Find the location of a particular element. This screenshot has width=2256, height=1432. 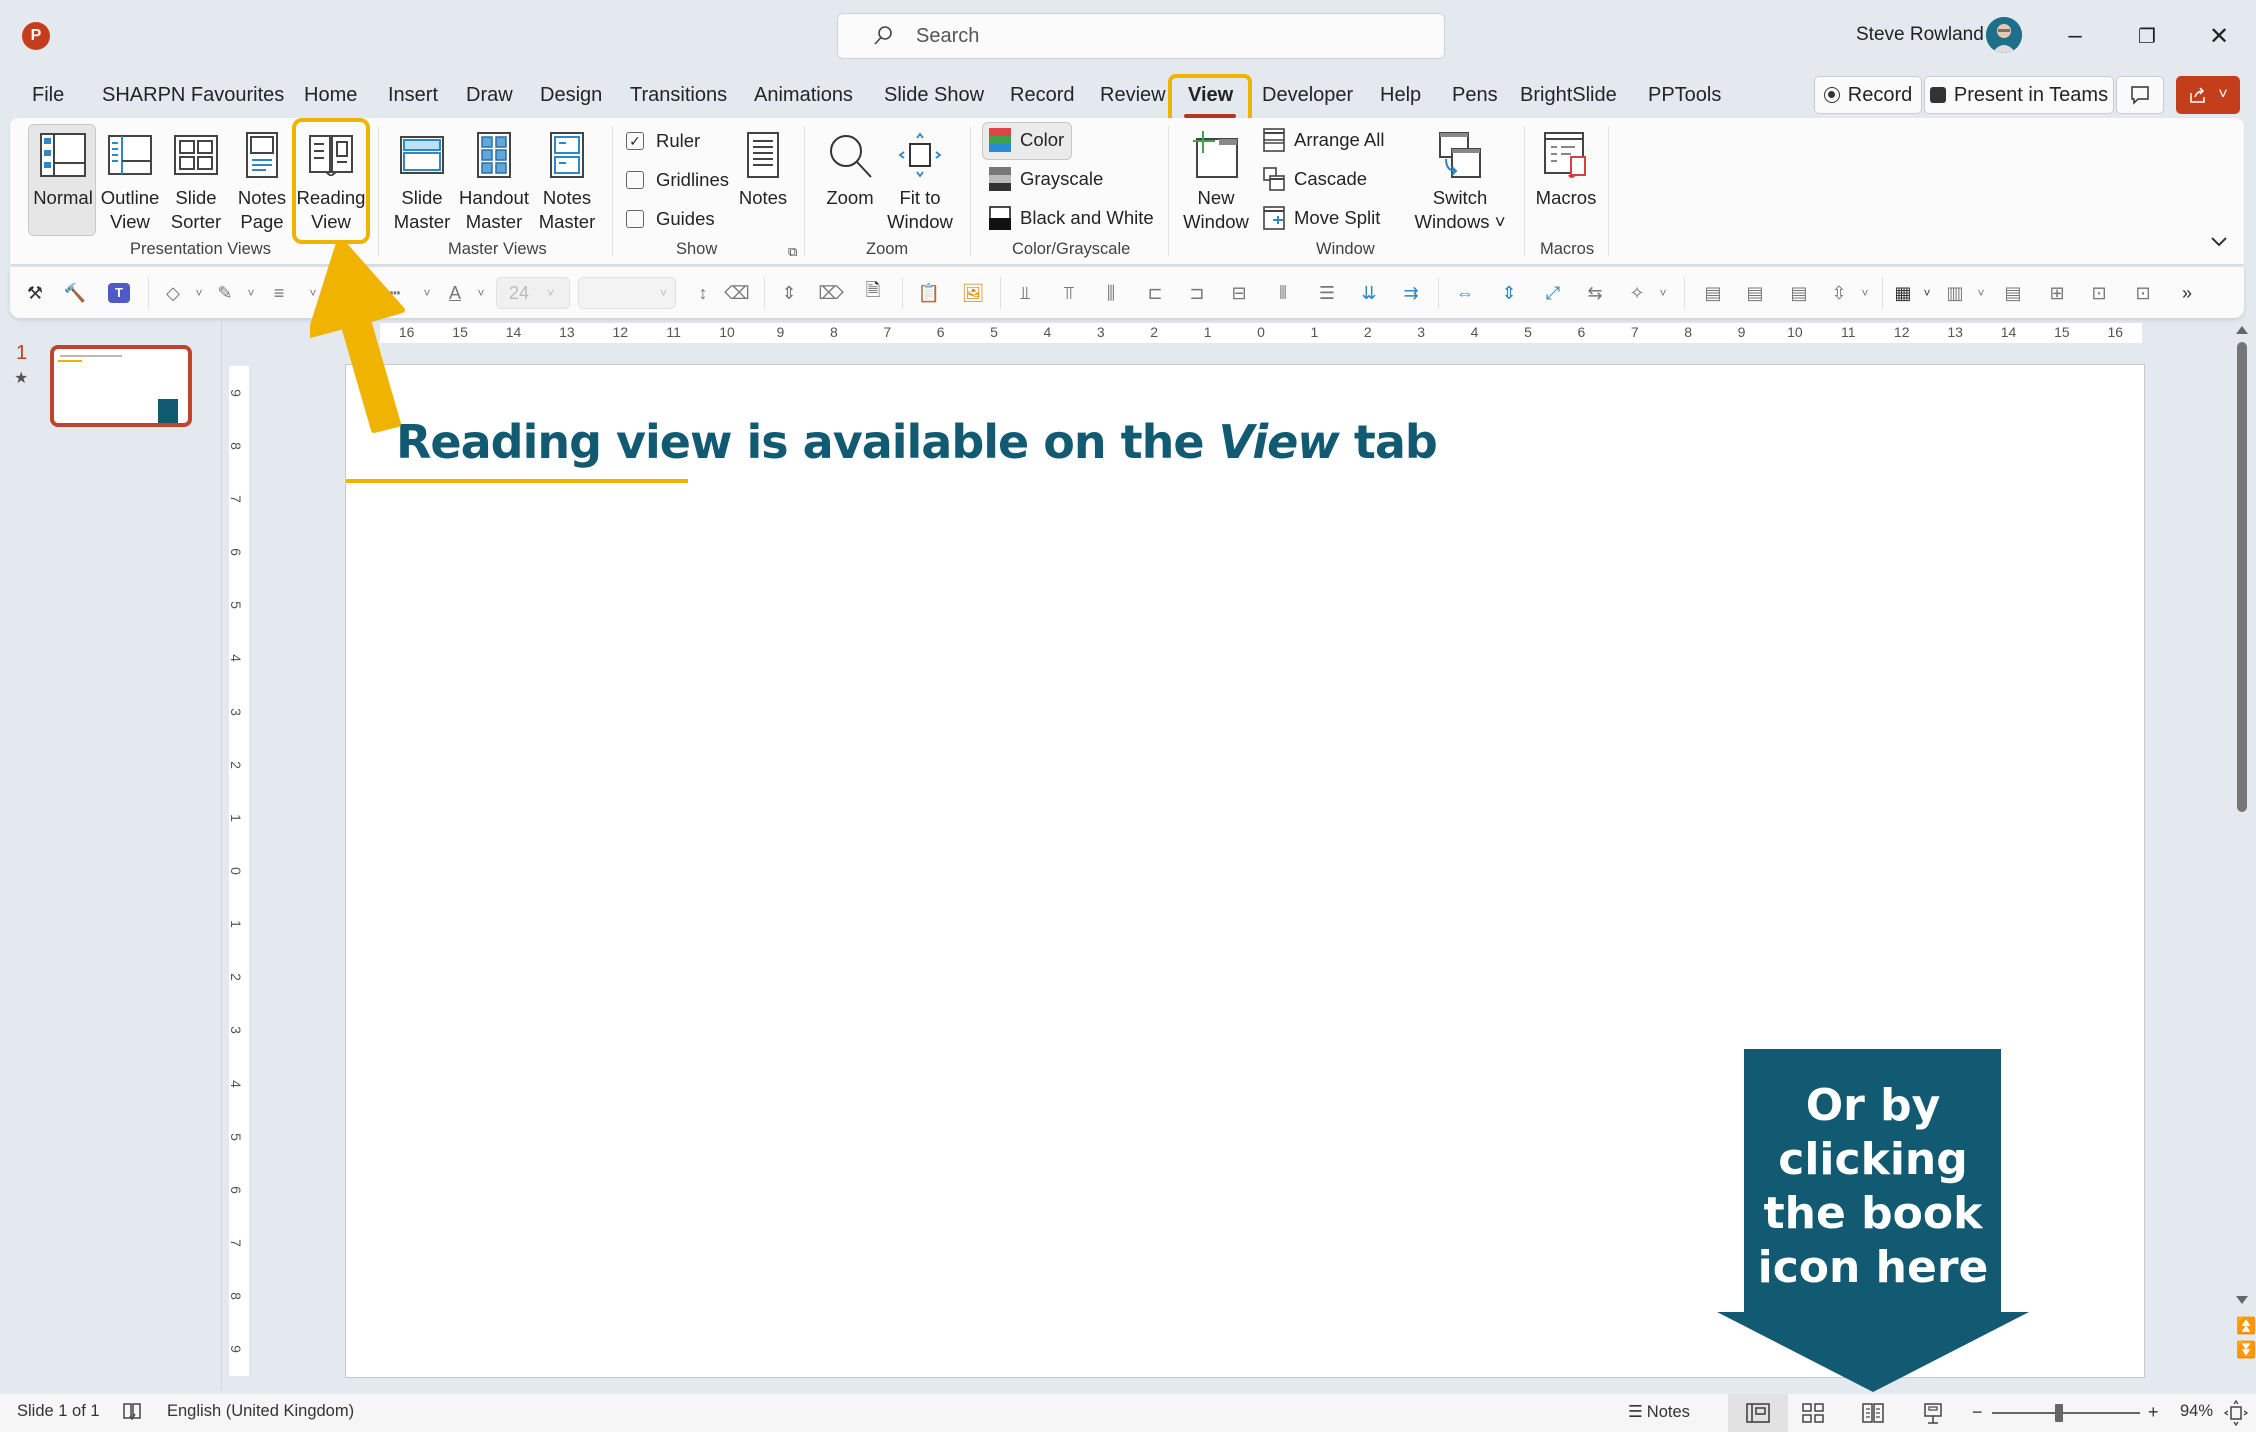

tools-icon: ⚒ is located at coordinates (35, 293).